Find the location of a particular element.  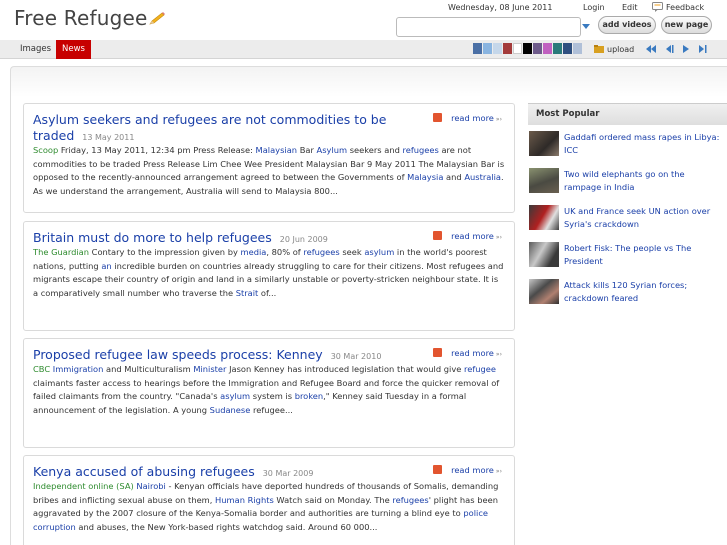

keyword-link: corruption is located at coordinates (54, 527).